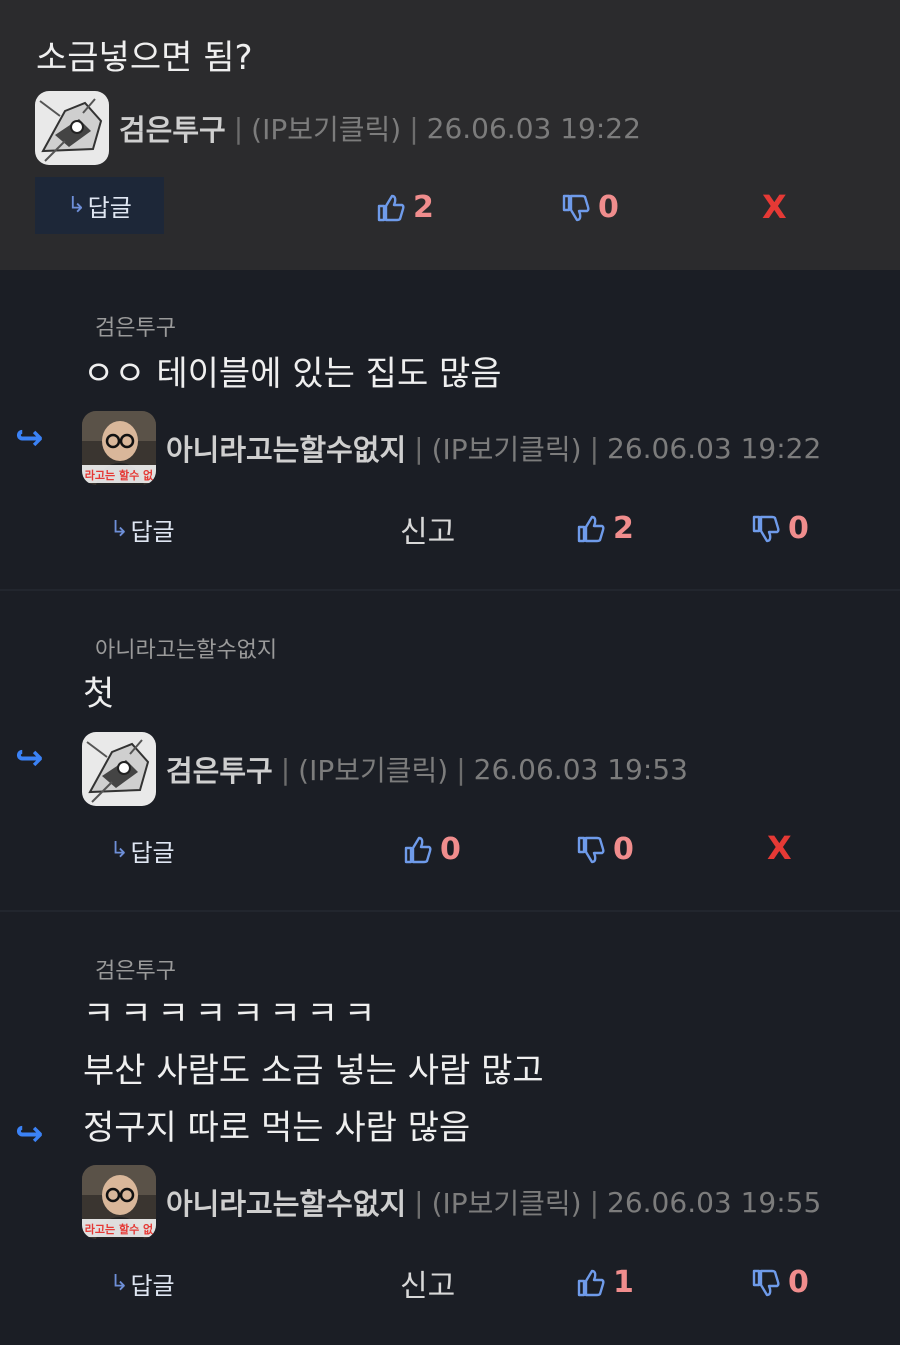  I want to click on comment-meta: 검은투구 | (IP보기클릭) | 26.06.03 19:22, so click(338, 128).